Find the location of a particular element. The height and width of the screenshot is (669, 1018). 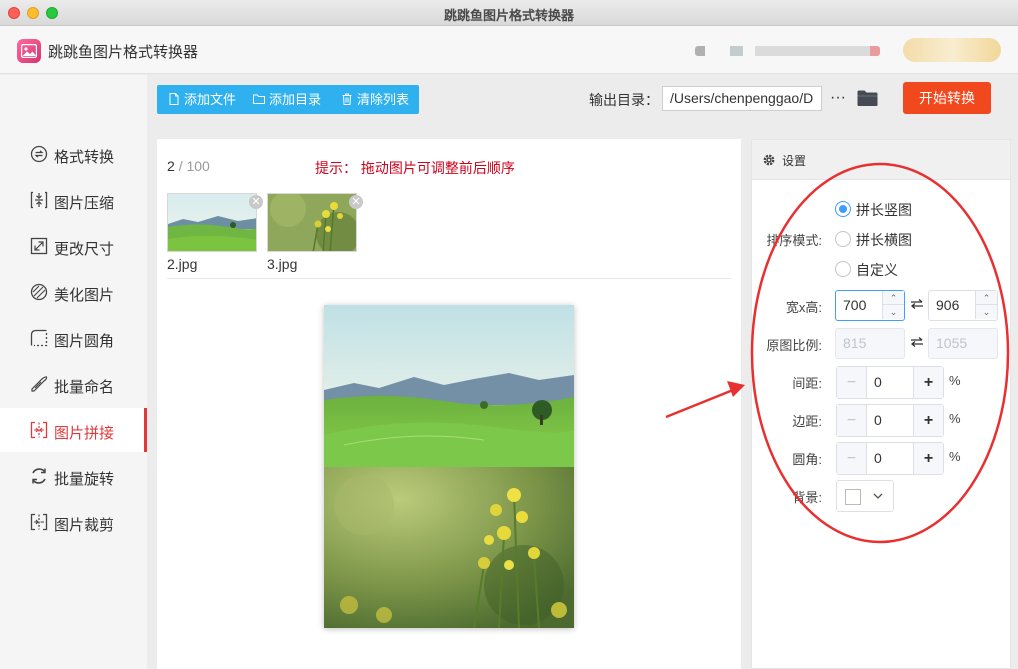

add-file-label: 添加文件 is located at coordinates (210, 99).